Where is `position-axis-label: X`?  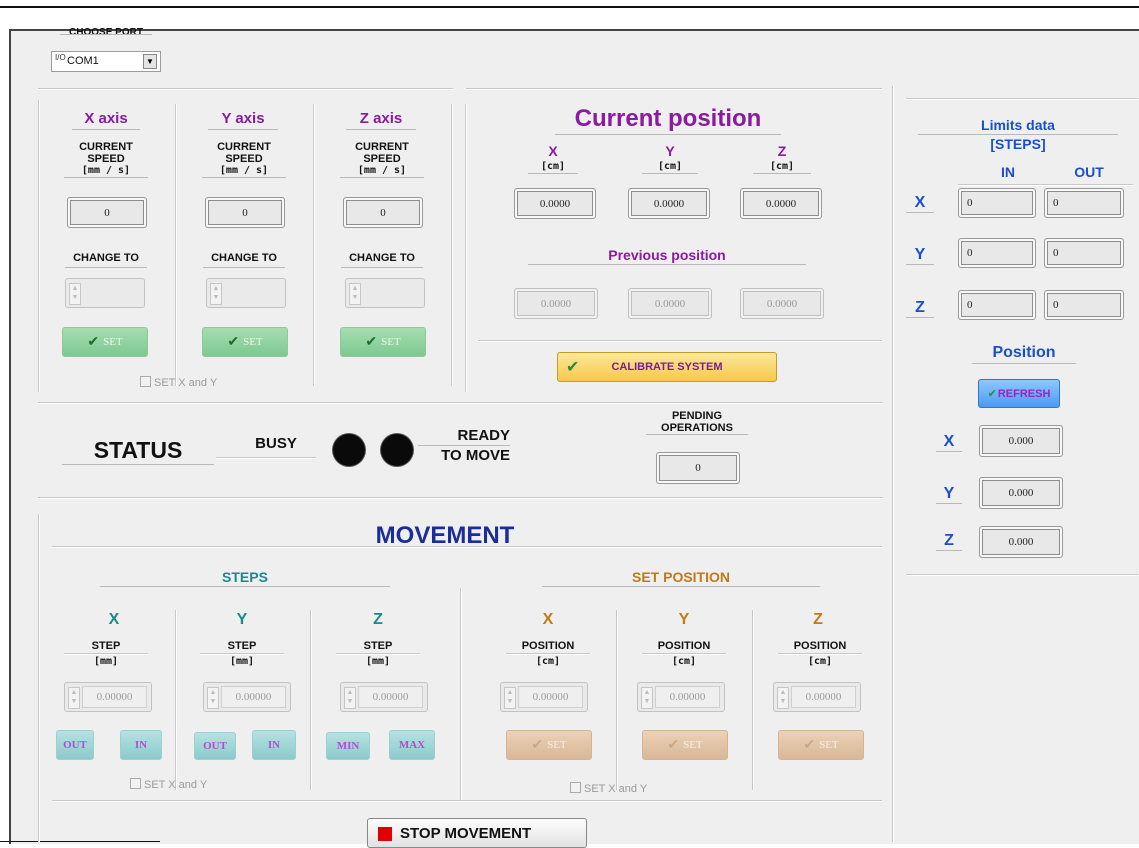 position-axis-label: X is located at coordinates (548, 619).